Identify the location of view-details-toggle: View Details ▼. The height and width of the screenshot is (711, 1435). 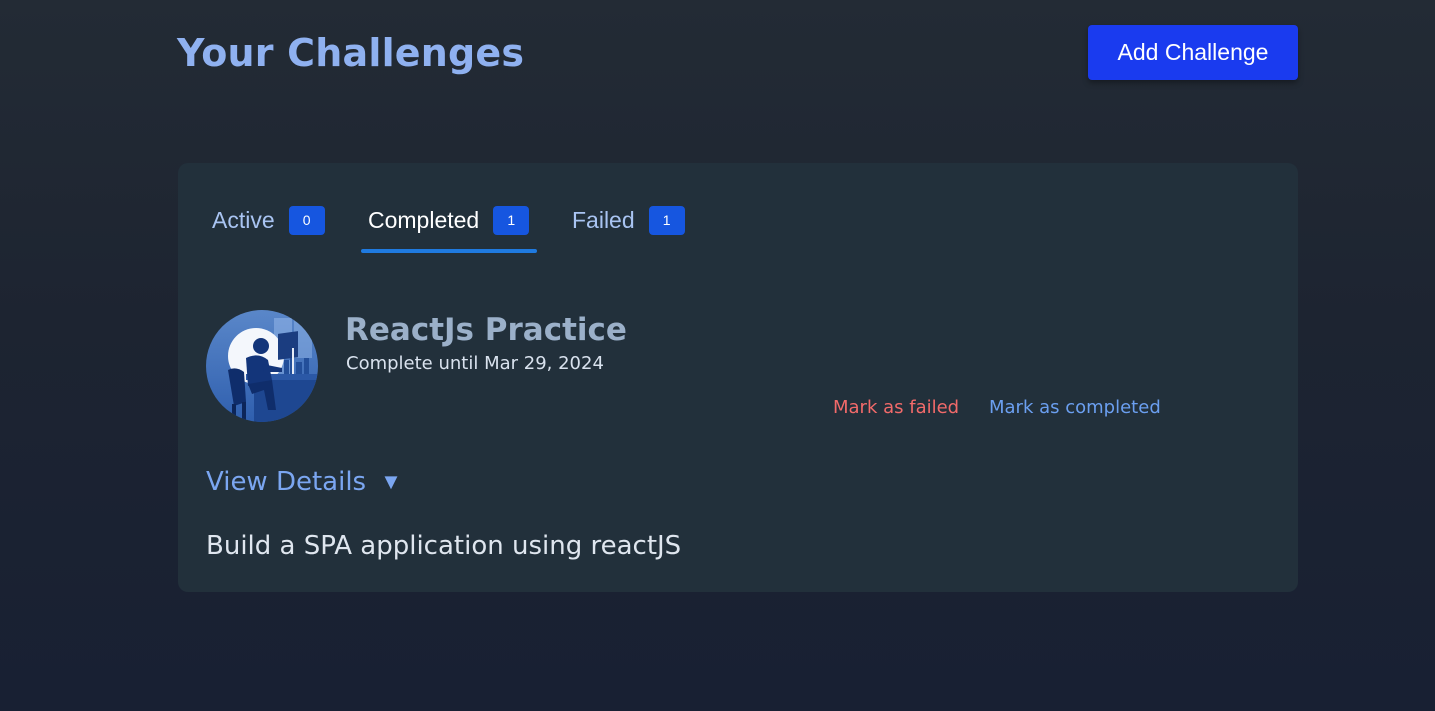
(304, 482).